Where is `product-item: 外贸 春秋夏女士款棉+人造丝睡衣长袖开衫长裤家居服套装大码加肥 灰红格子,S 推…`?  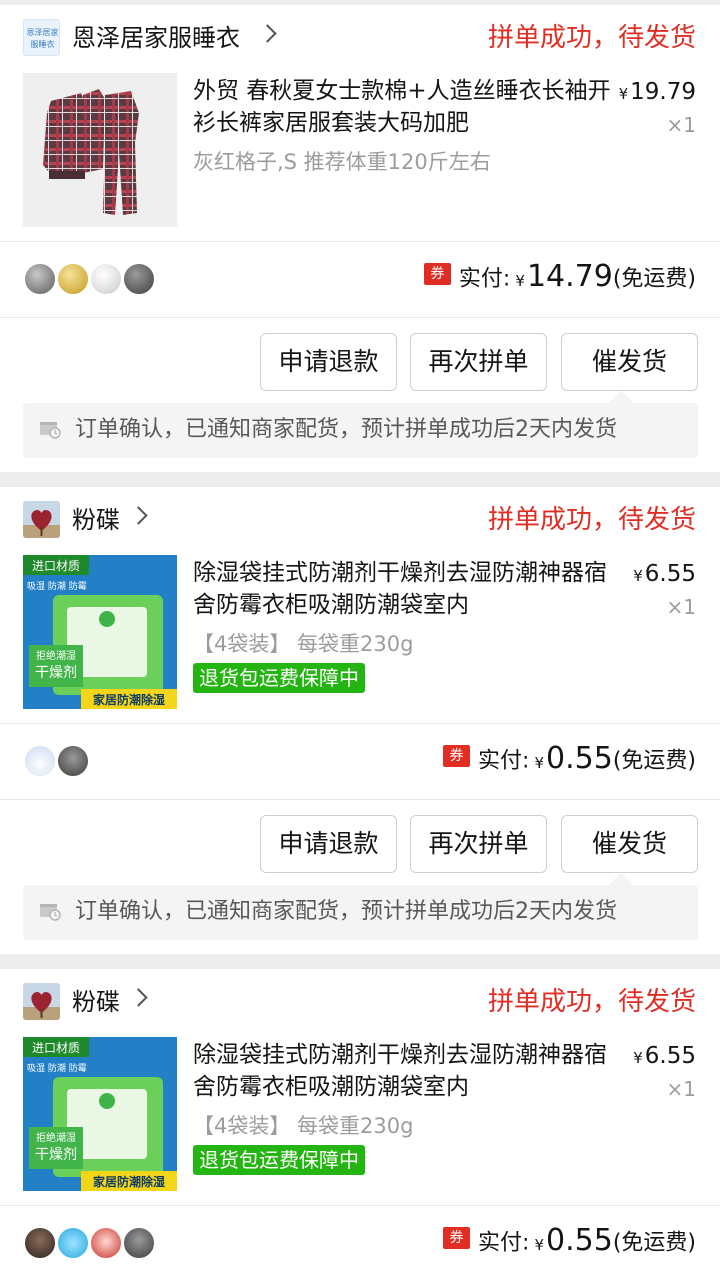
product-item: 外贸 春秋夏女士款棉+人造丝睡衣长袖开衫长裤家居服套装大码加肥 灰红格子,S 推… is located at coordinates (360, 156).